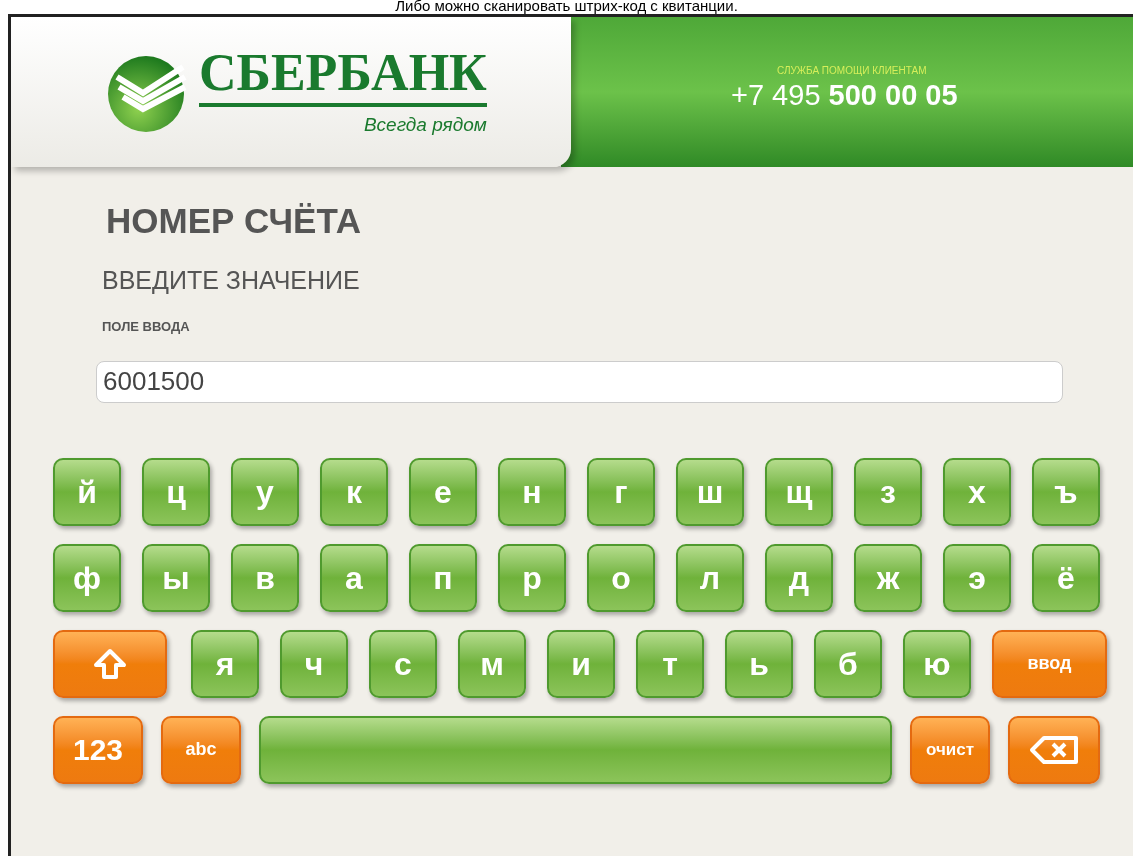  What do you see at coordinates (1066, 577) in the screenshot?
I see `letter-key: ё` at bounding box center [1066, 577].